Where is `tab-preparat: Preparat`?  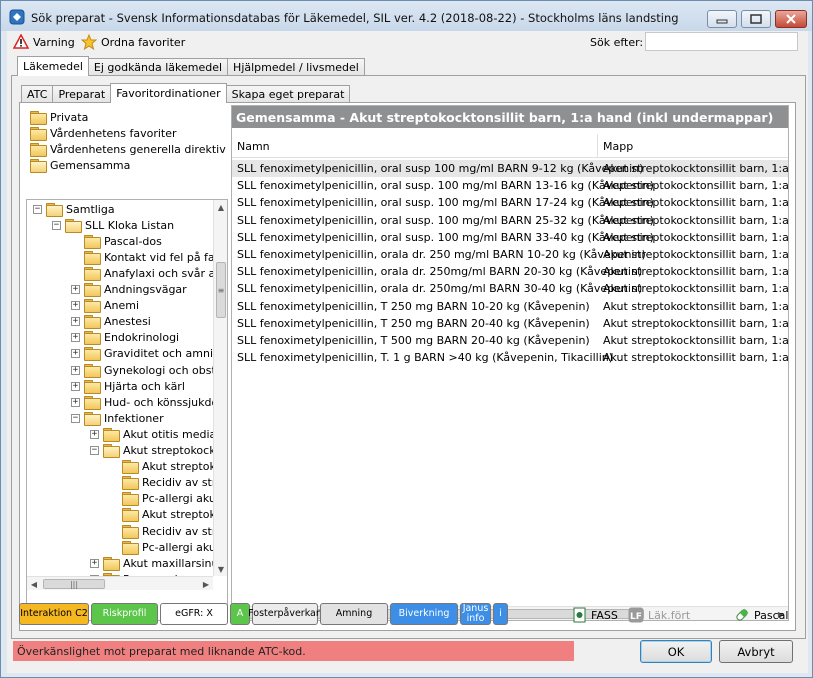 tab-preparat: Preparat is located at coordinates (82, 94).